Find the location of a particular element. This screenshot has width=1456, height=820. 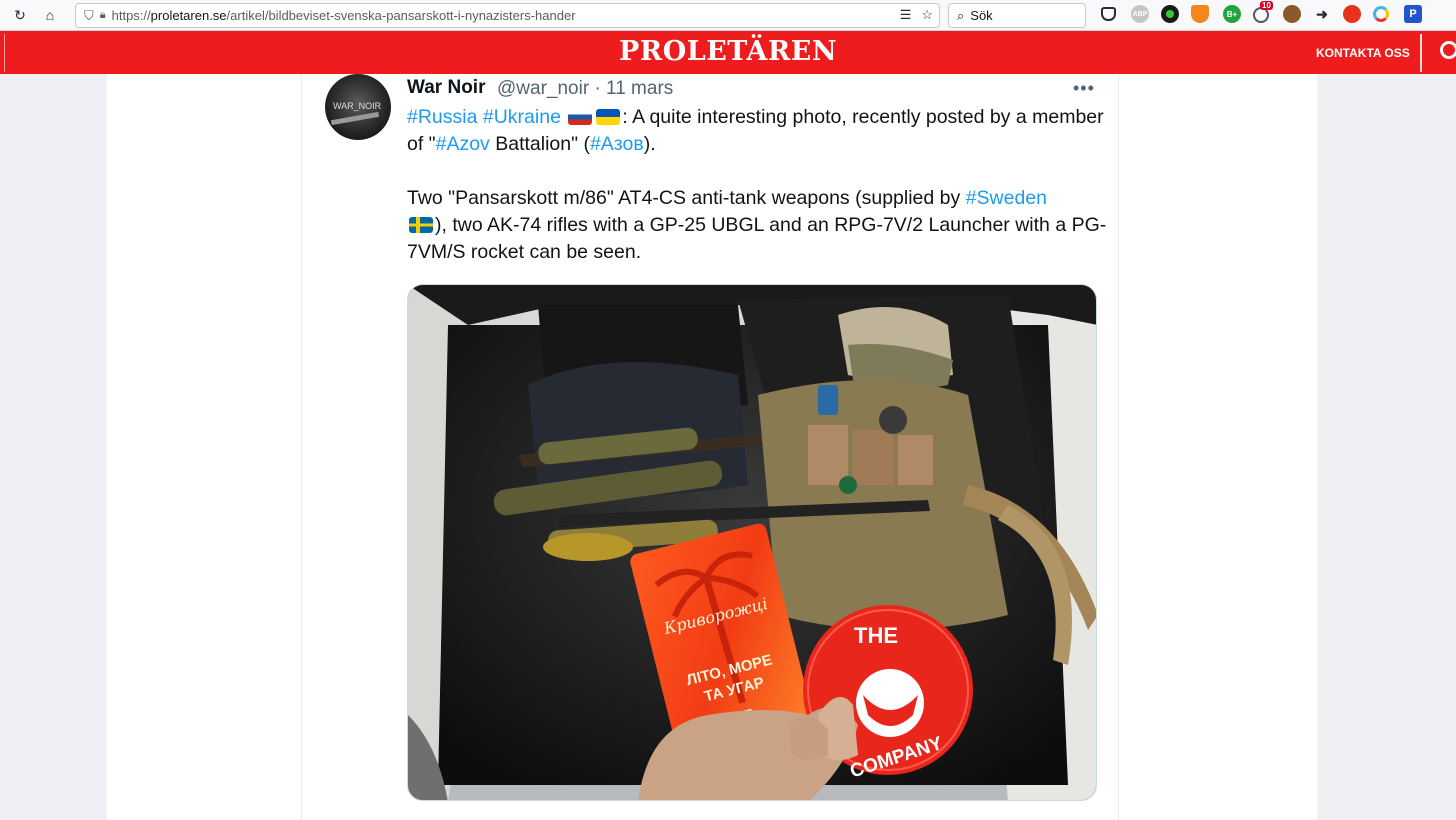

url-prefix: https:// is located at coordinates (131, 15).